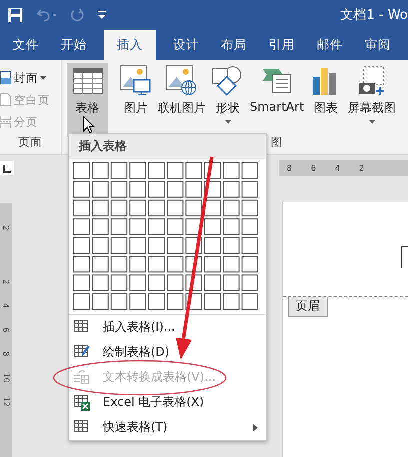 The height and width of the screenshot is (457, 408). I want to click on shapes-icon, so click(228, 81).